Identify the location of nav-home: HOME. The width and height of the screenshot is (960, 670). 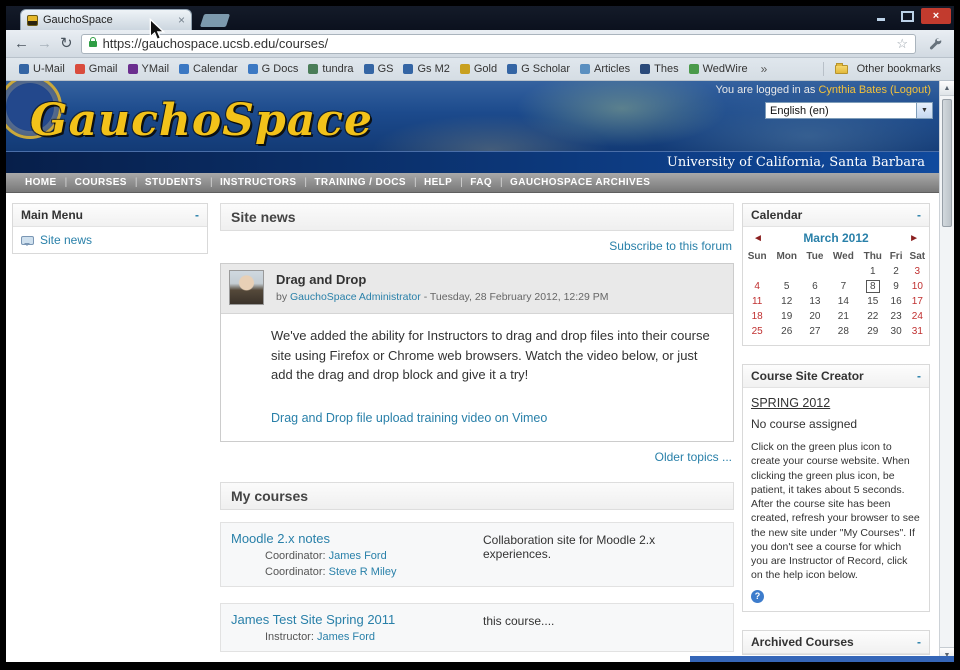
(41, 182).